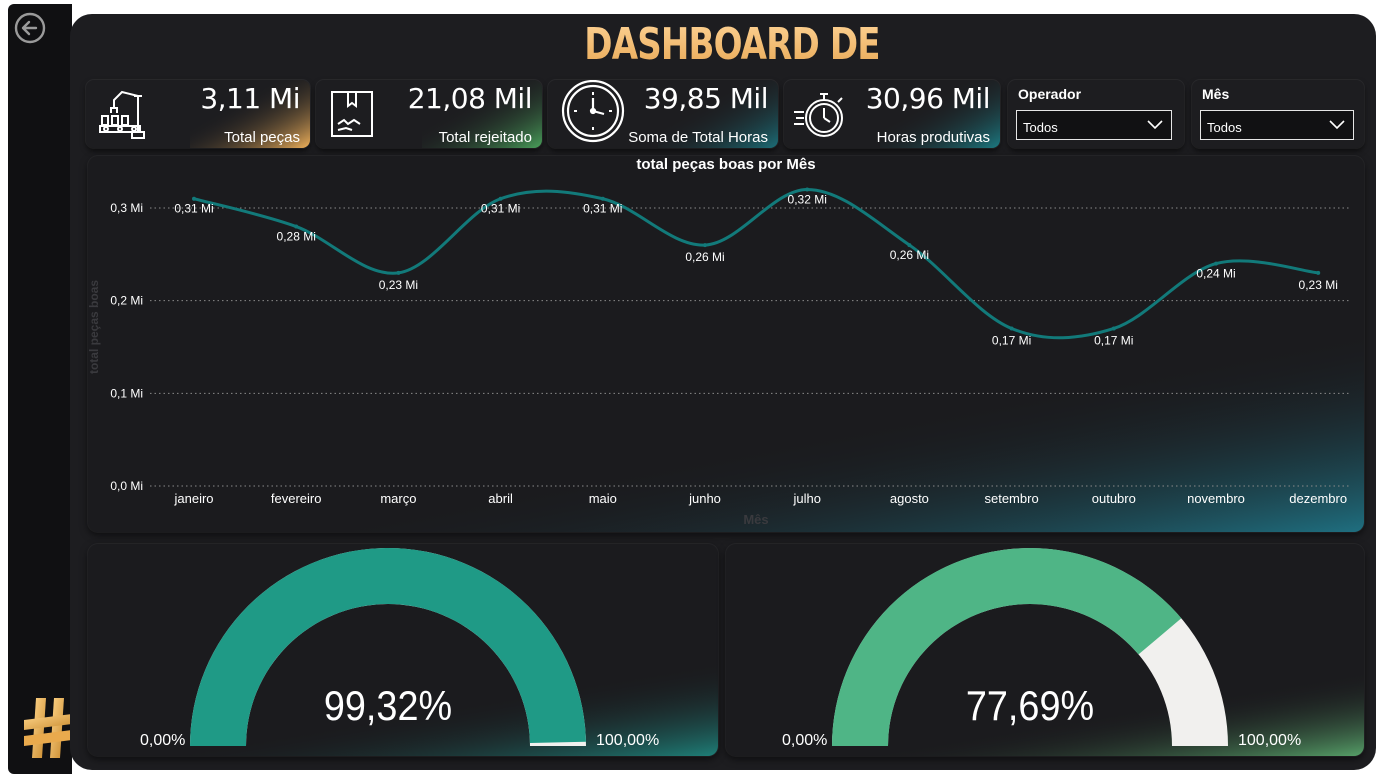  I want to click on filter-mes: Mês Todos, so click(1278, 114).